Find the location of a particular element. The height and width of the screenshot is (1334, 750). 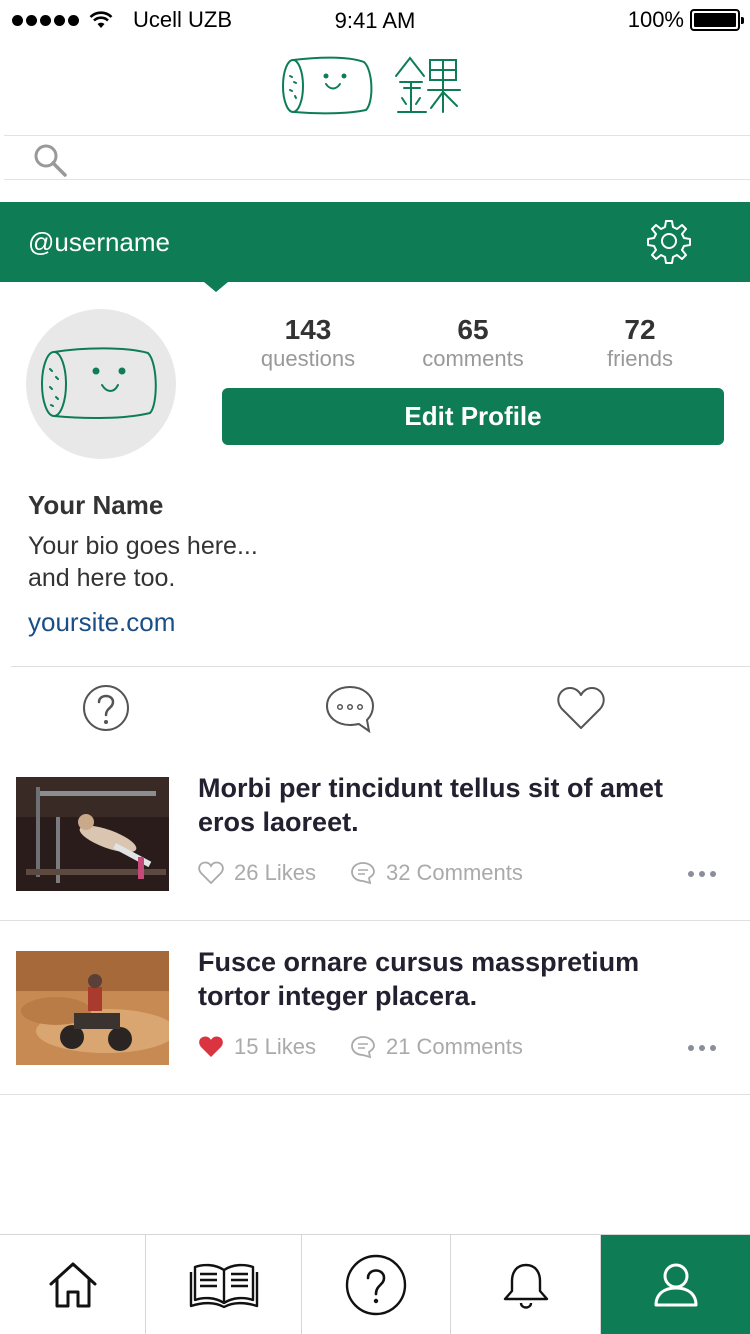

bell-icon is located at coordinates (525, 1286).